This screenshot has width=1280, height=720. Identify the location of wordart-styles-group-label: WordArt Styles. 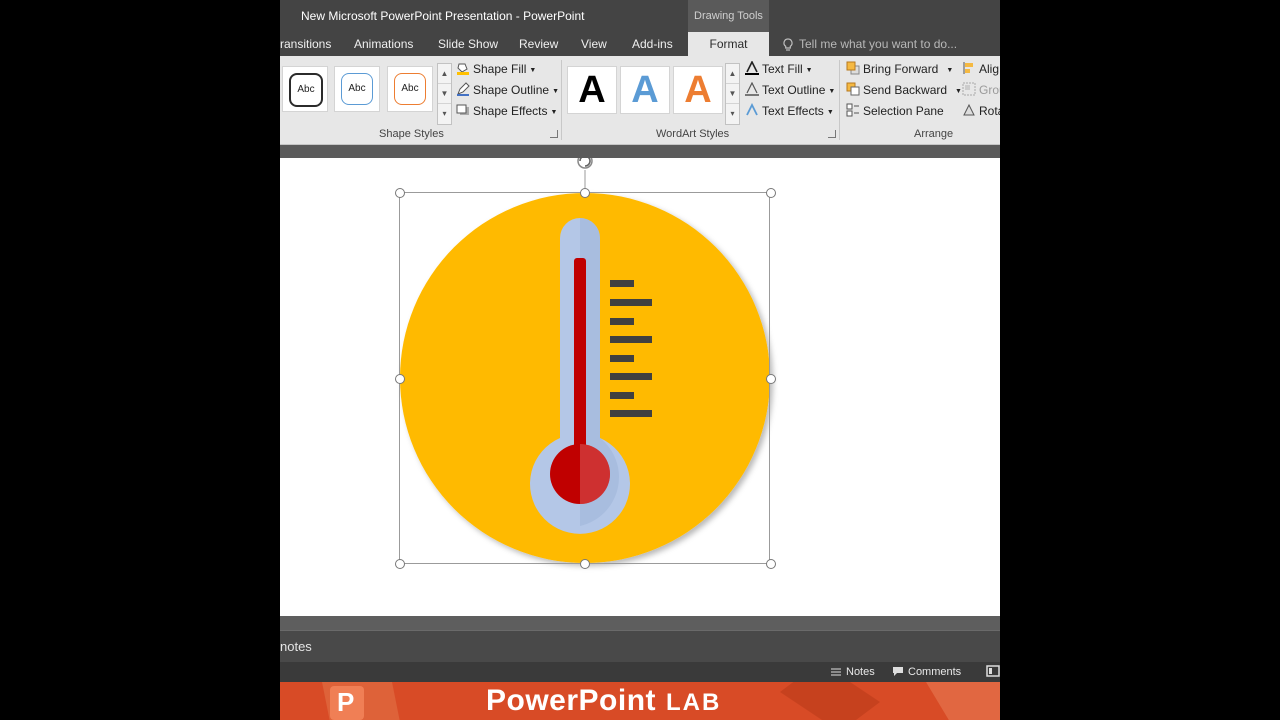
(693, 134).